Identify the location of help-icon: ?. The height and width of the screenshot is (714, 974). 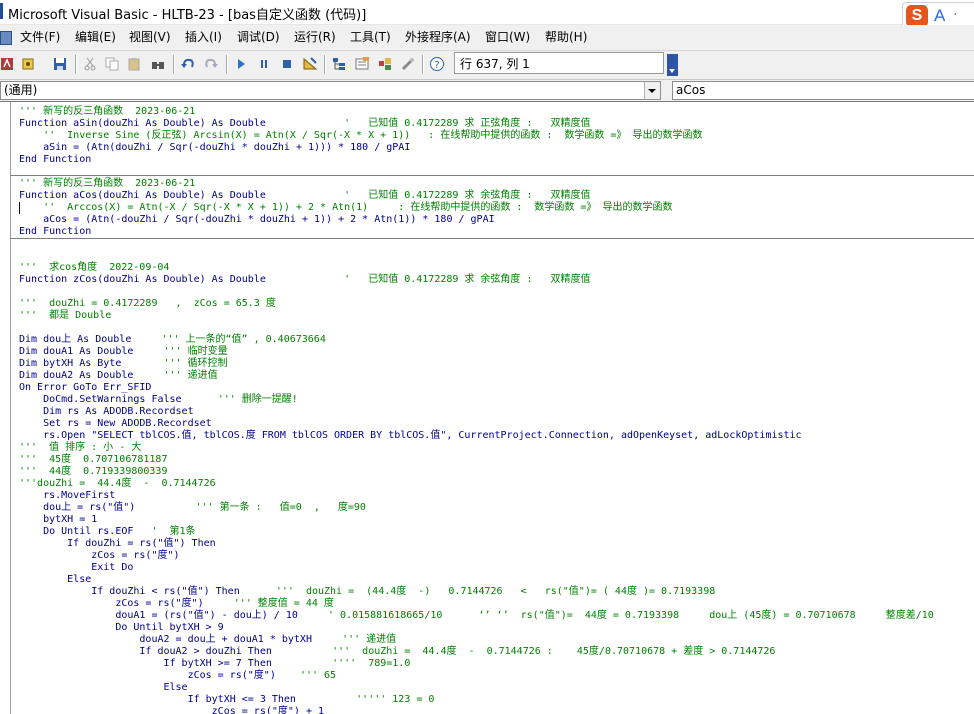
(437, 64).